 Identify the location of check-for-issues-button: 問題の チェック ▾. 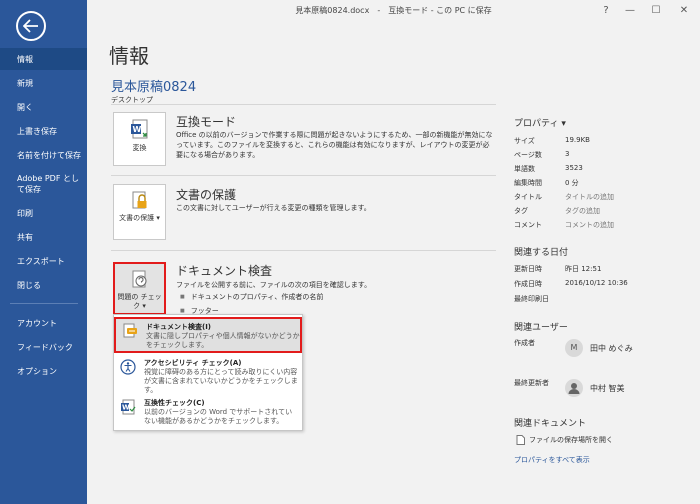
(139, 288).